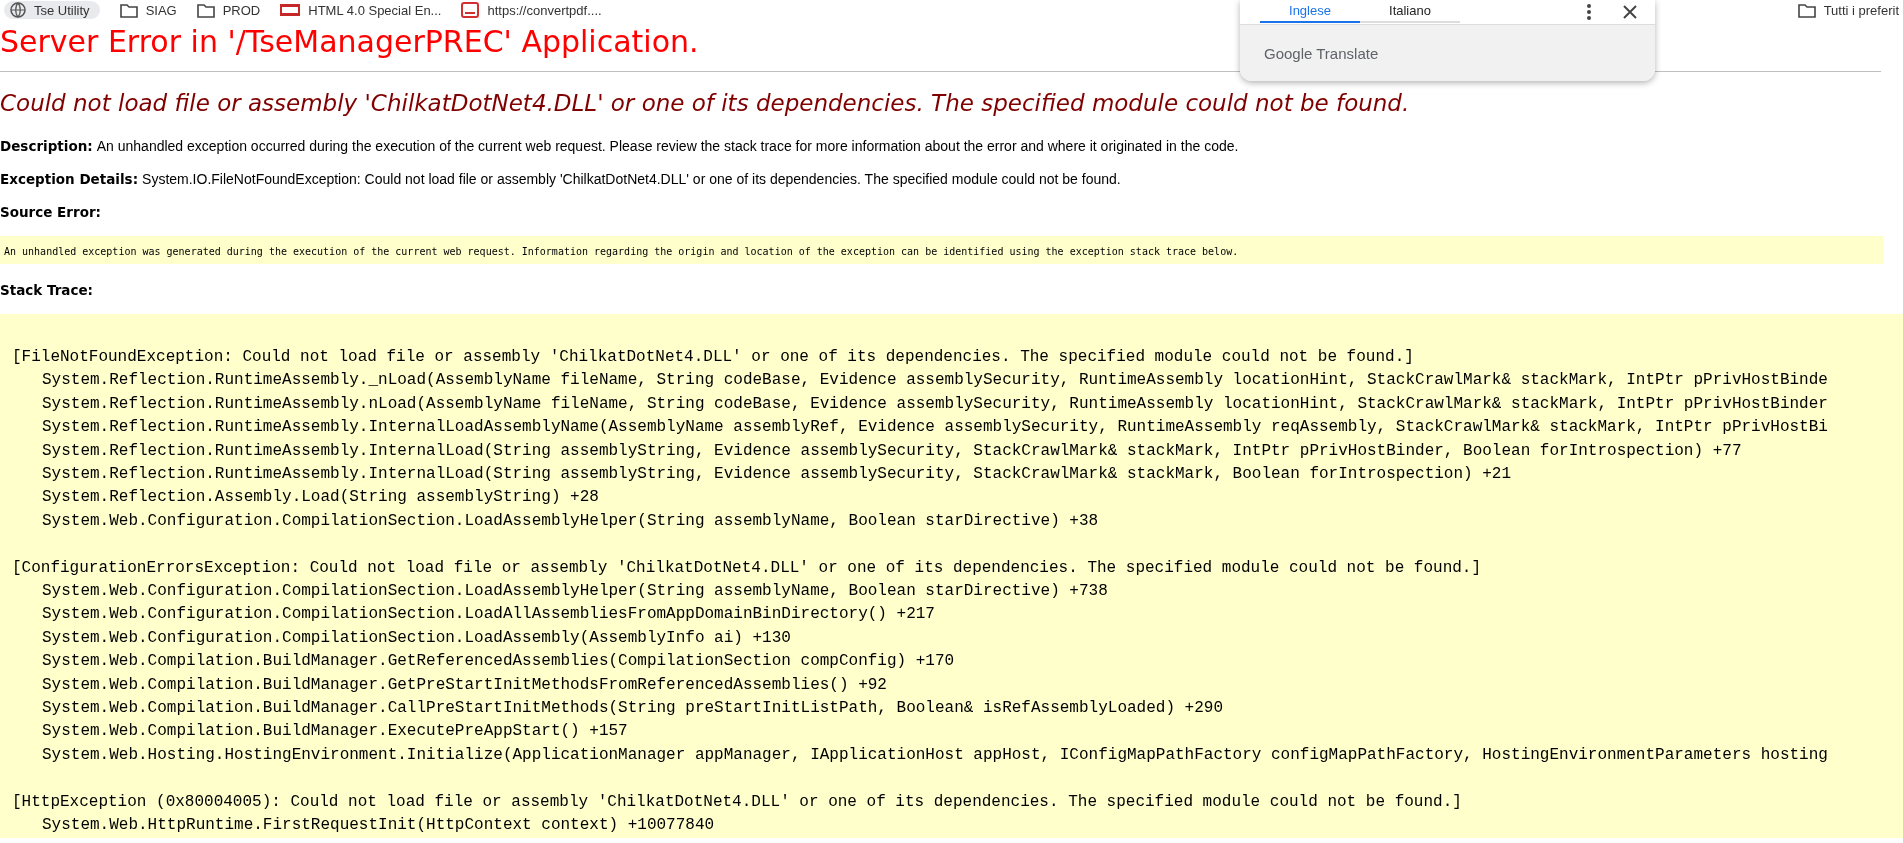 This screenshot has width=1903, height=843. Describe the element at coordinates (1321, 53) in the screenshot. I see `brand-label: Google Translate` at that location.